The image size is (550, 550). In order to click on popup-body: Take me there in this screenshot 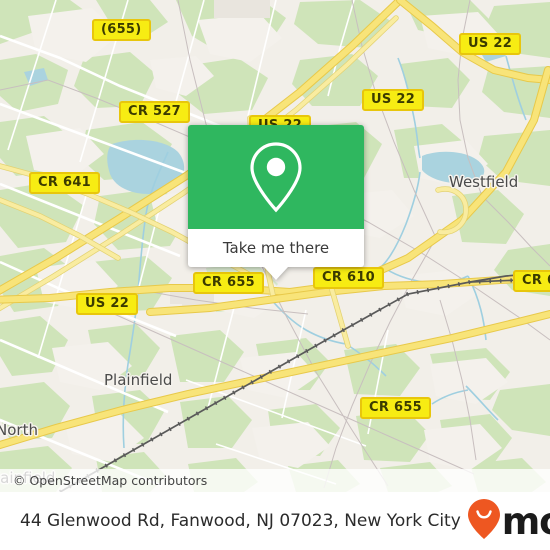, I will do `click(276, 254)`.